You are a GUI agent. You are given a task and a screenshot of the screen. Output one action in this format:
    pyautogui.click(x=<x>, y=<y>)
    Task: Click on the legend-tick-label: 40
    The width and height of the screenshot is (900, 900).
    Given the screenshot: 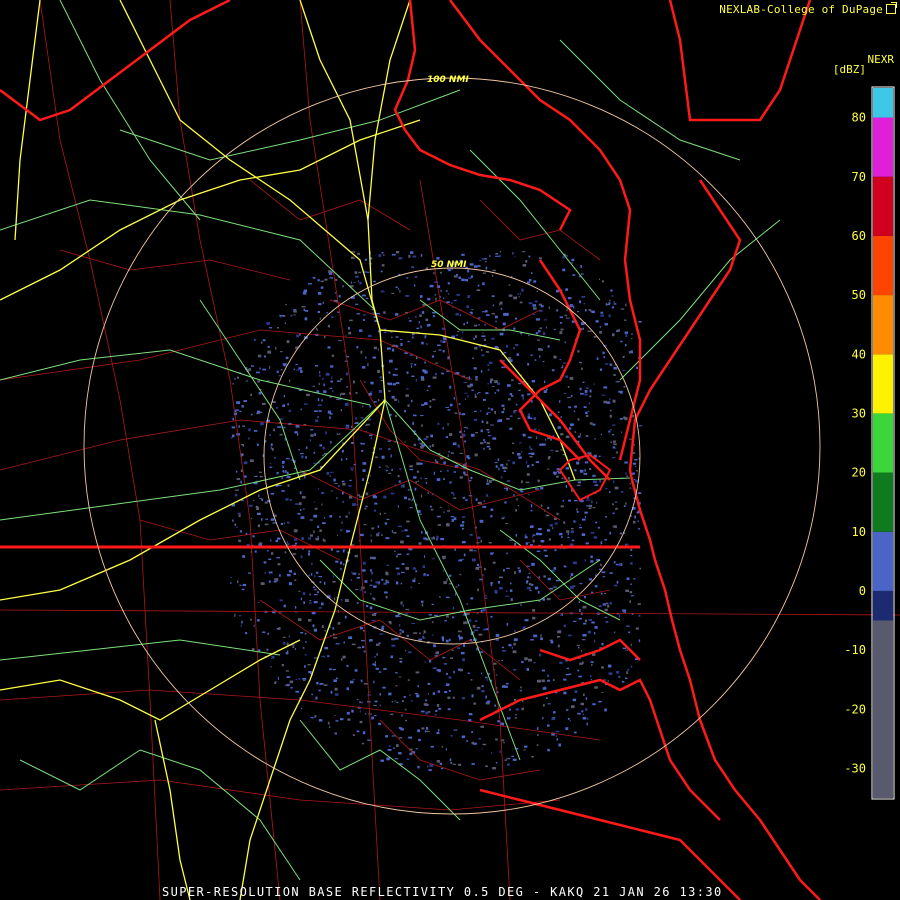 What is the action you would take?
    pyautogui.click(x=859, y=354)
    